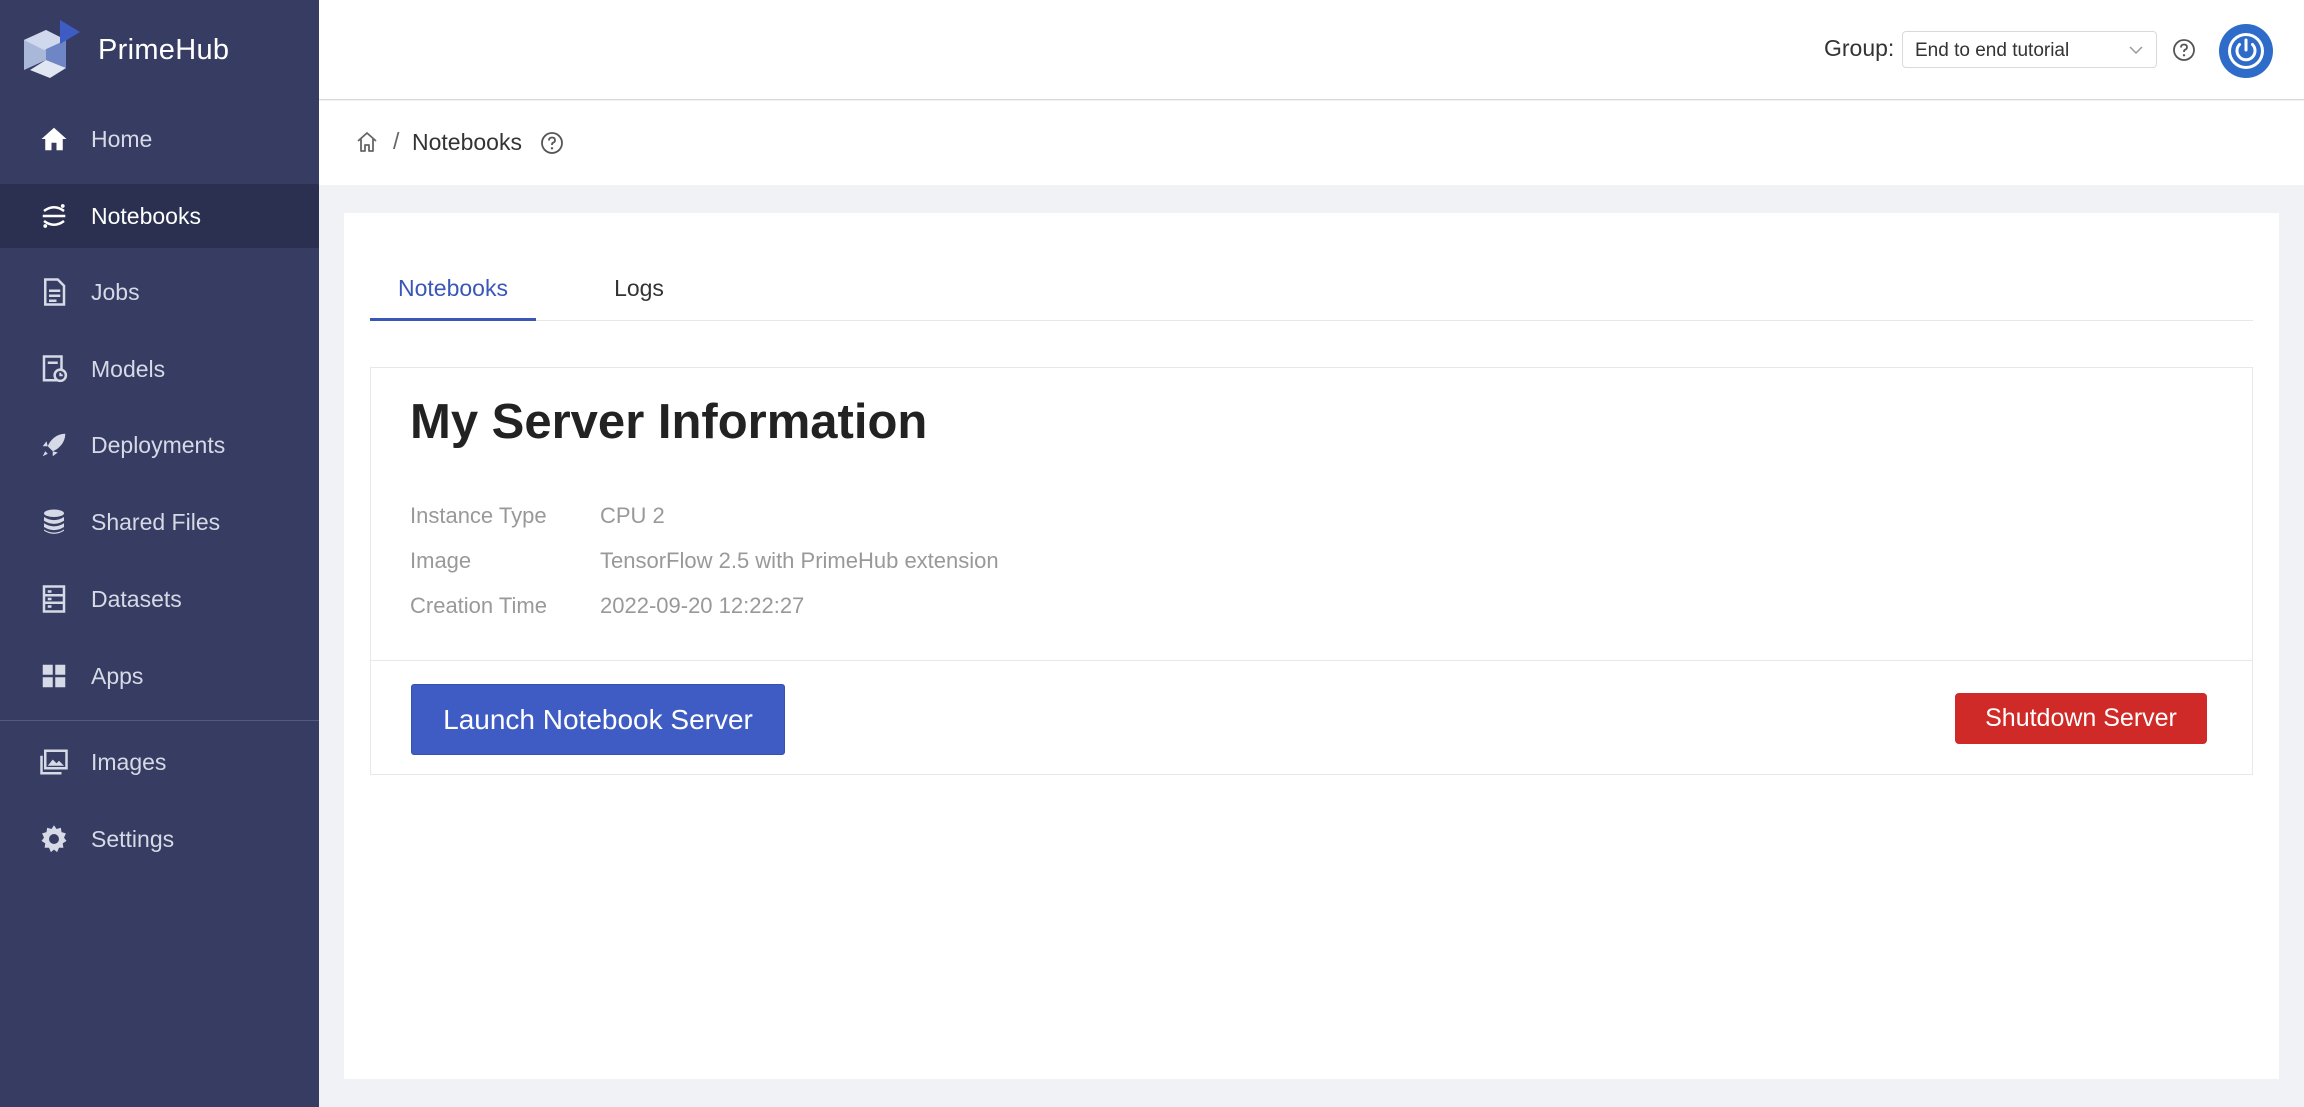 The width and height of the screenshot is (2304, 1107). What do you see at coordinates (159, 139) in the screenshot?
I see `sidebar-item-home: Home` at bounding box center [159, 139].